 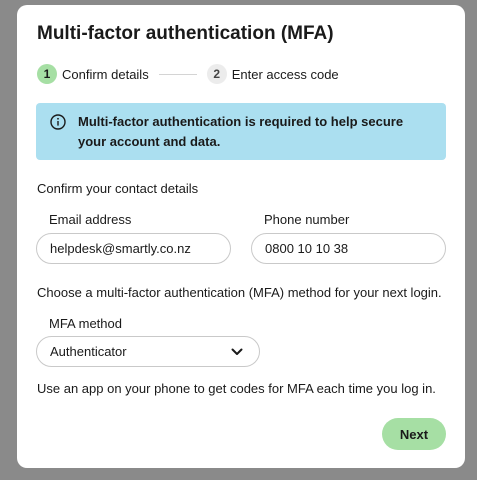 What do you see at coordinates (185, 33) in the screenshot?
I see `dialog-title: Multi-factor authentication (MFA)` at bounding box center [185, 33].